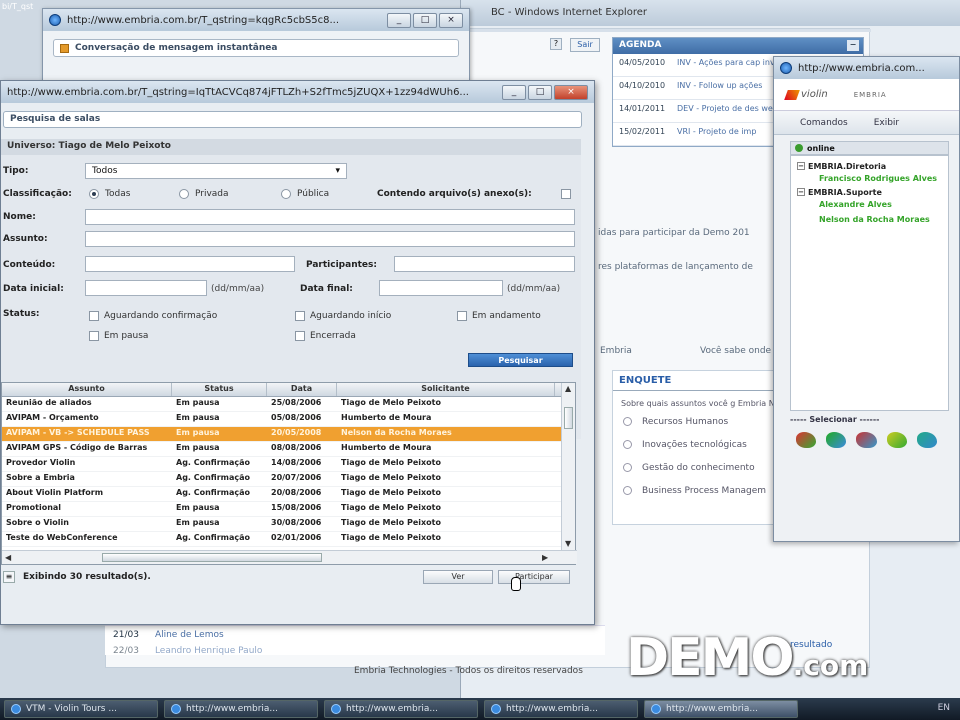 The width and height of the screenshot is (960, 720). Describe the element at coordinates (213, 492) in the screenshot. I see `cell-status: Ag. Confirmação` at that location.